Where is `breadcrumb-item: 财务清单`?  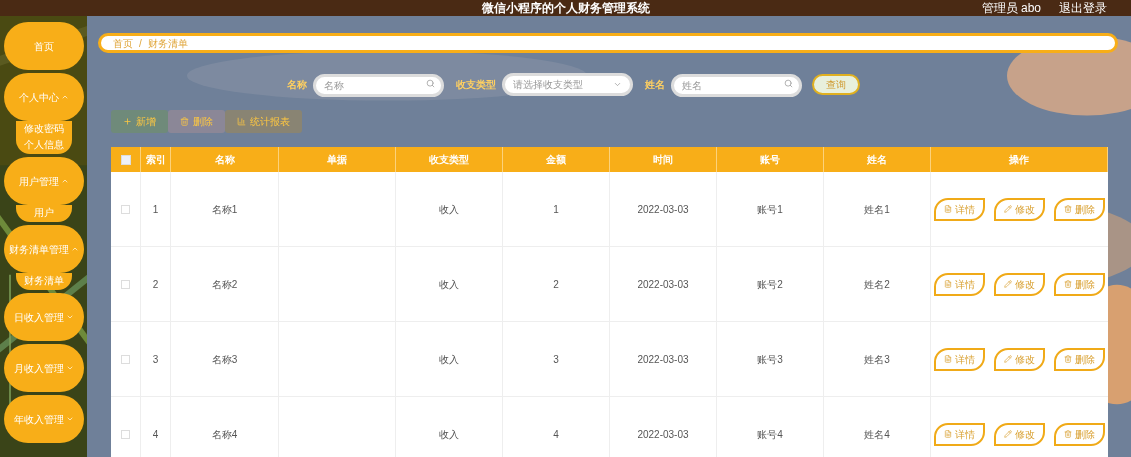
breadcrumb-item: 财务清单 is located at coordinates (167, 43).